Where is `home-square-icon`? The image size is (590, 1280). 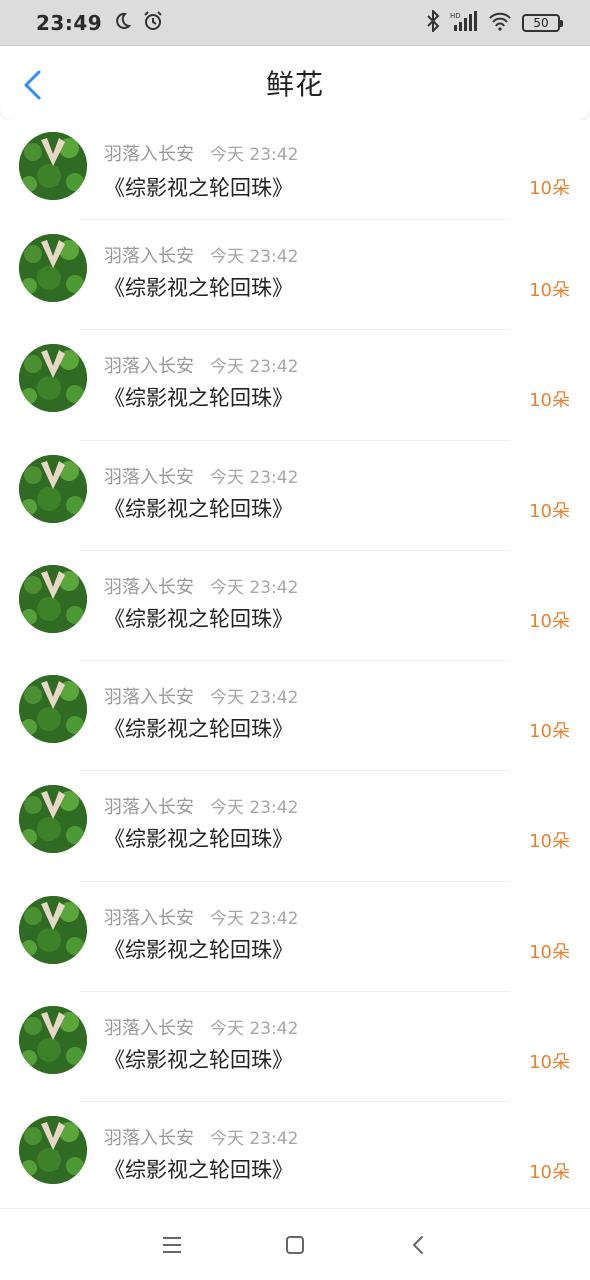
home-square-icon is located at coordinates (294, 1244).